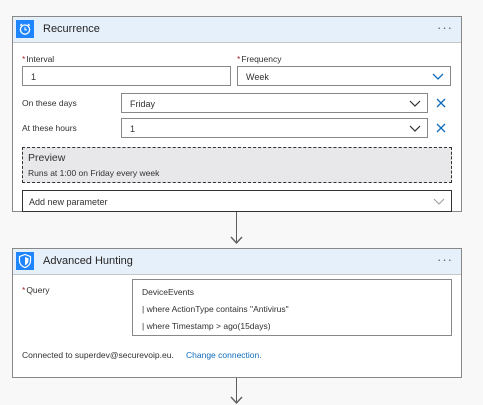 The image size is (483, 405). I want to click on hunting-header: Advanced Hunting ···, so click(237, 262).